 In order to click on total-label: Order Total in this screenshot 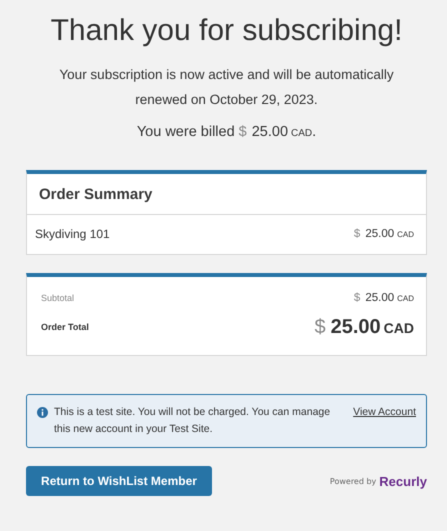, I will do `click(65, 327)`.